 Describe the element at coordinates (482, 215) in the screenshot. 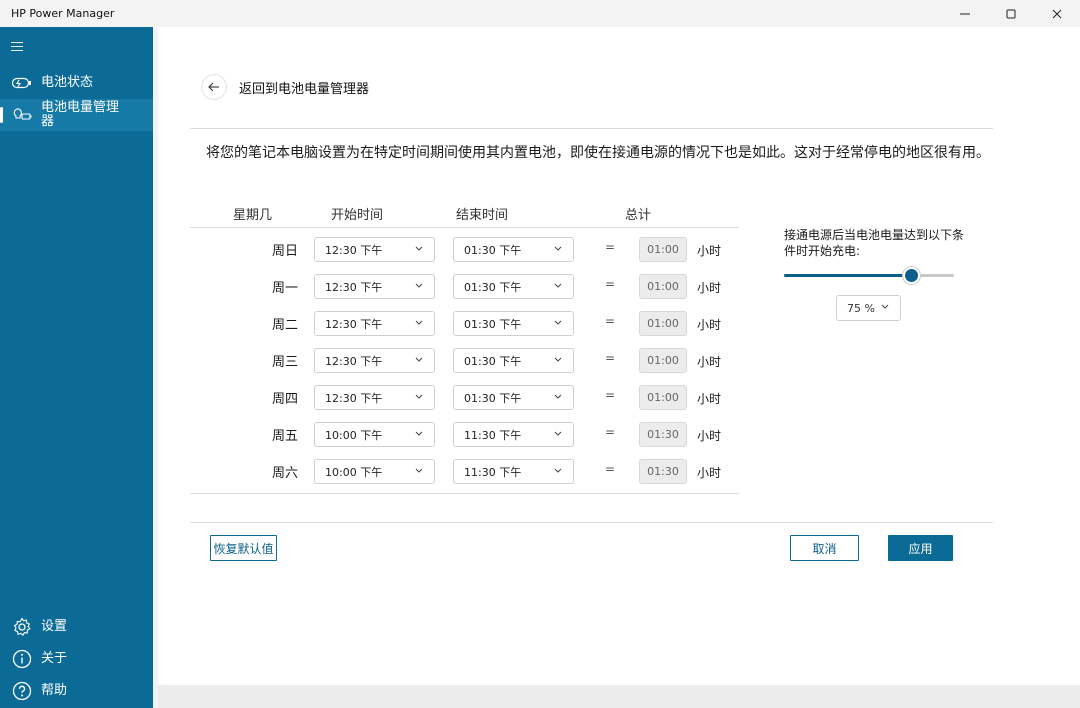

I see `column-header-end: 结束时间` at that location.